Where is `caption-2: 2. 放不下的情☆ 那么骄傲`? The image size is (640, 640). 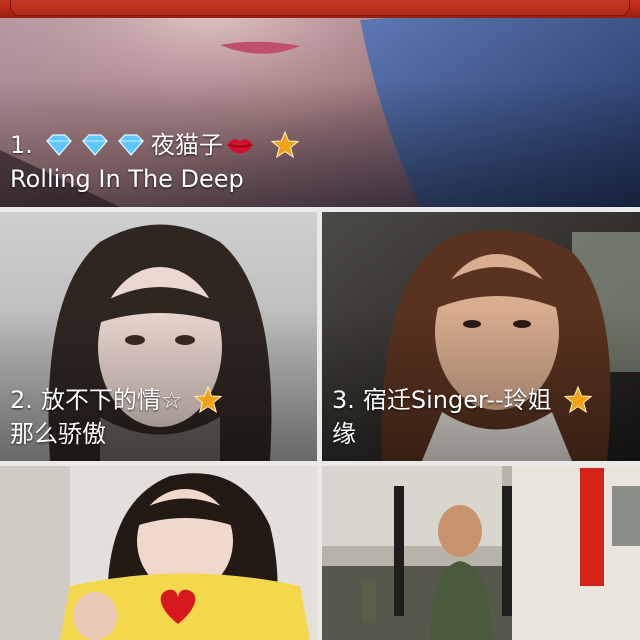 caption-2: 2. 放不下的情☆ 那么骄傲 is located at coordinates (116, 417).